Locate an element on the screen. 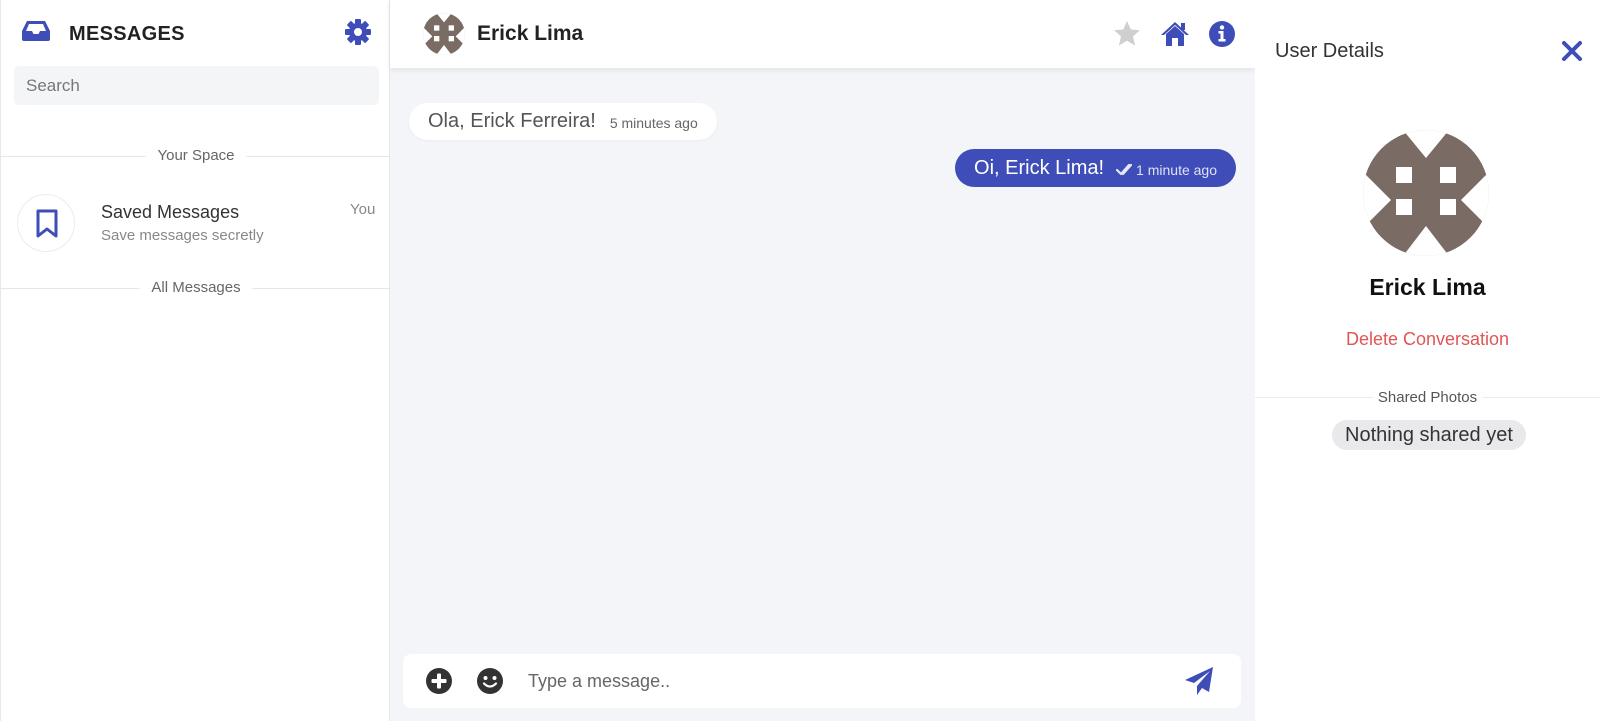  your-space-label: Your Space is located at coordinates (196, 155).